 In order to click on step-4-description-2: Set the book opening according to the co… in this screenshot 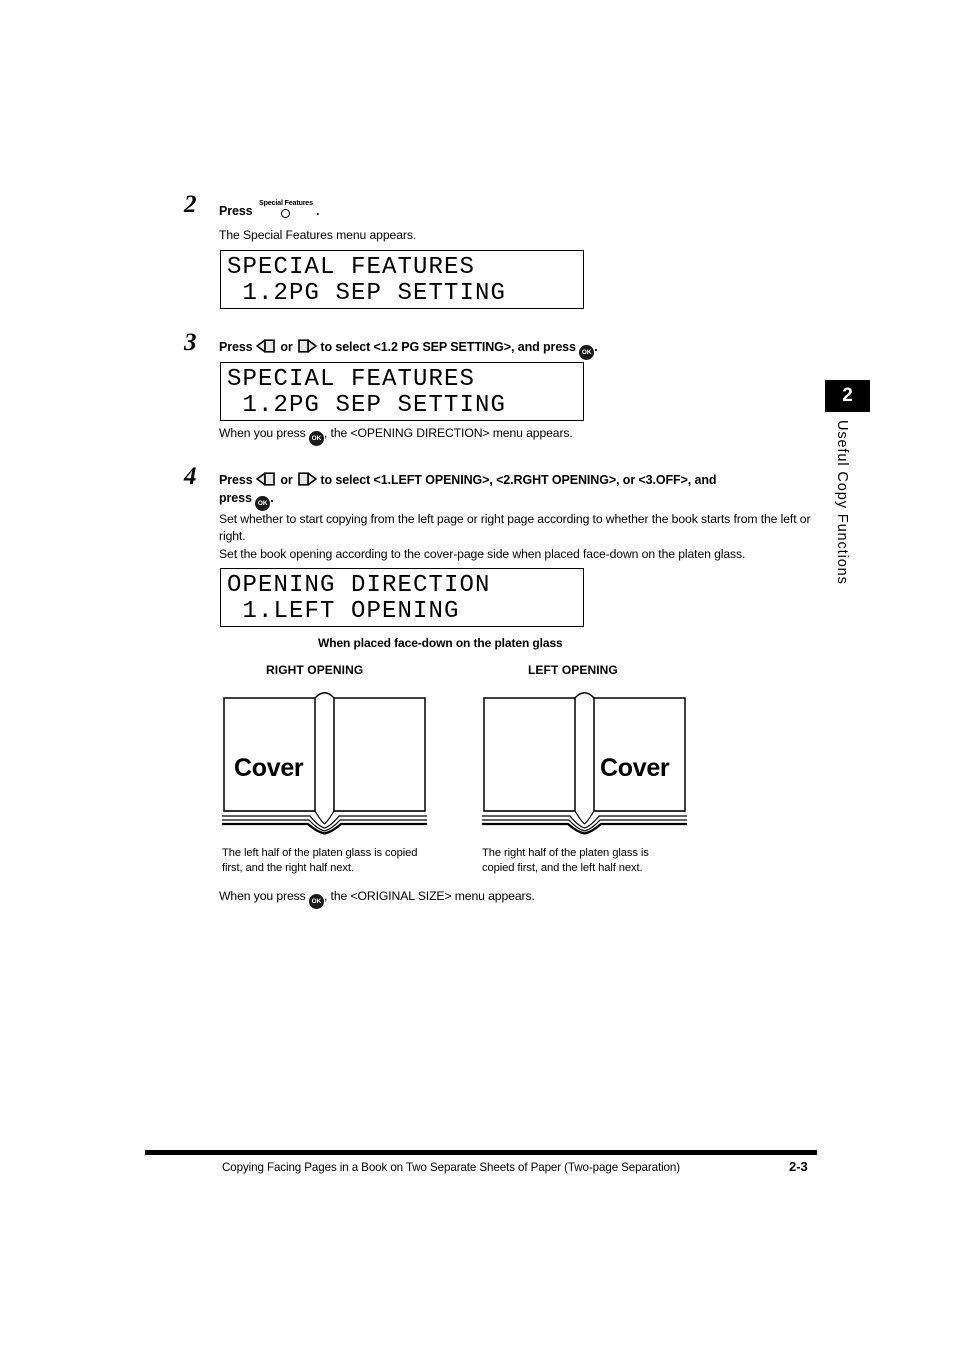, I will do `click(482, 554)`.